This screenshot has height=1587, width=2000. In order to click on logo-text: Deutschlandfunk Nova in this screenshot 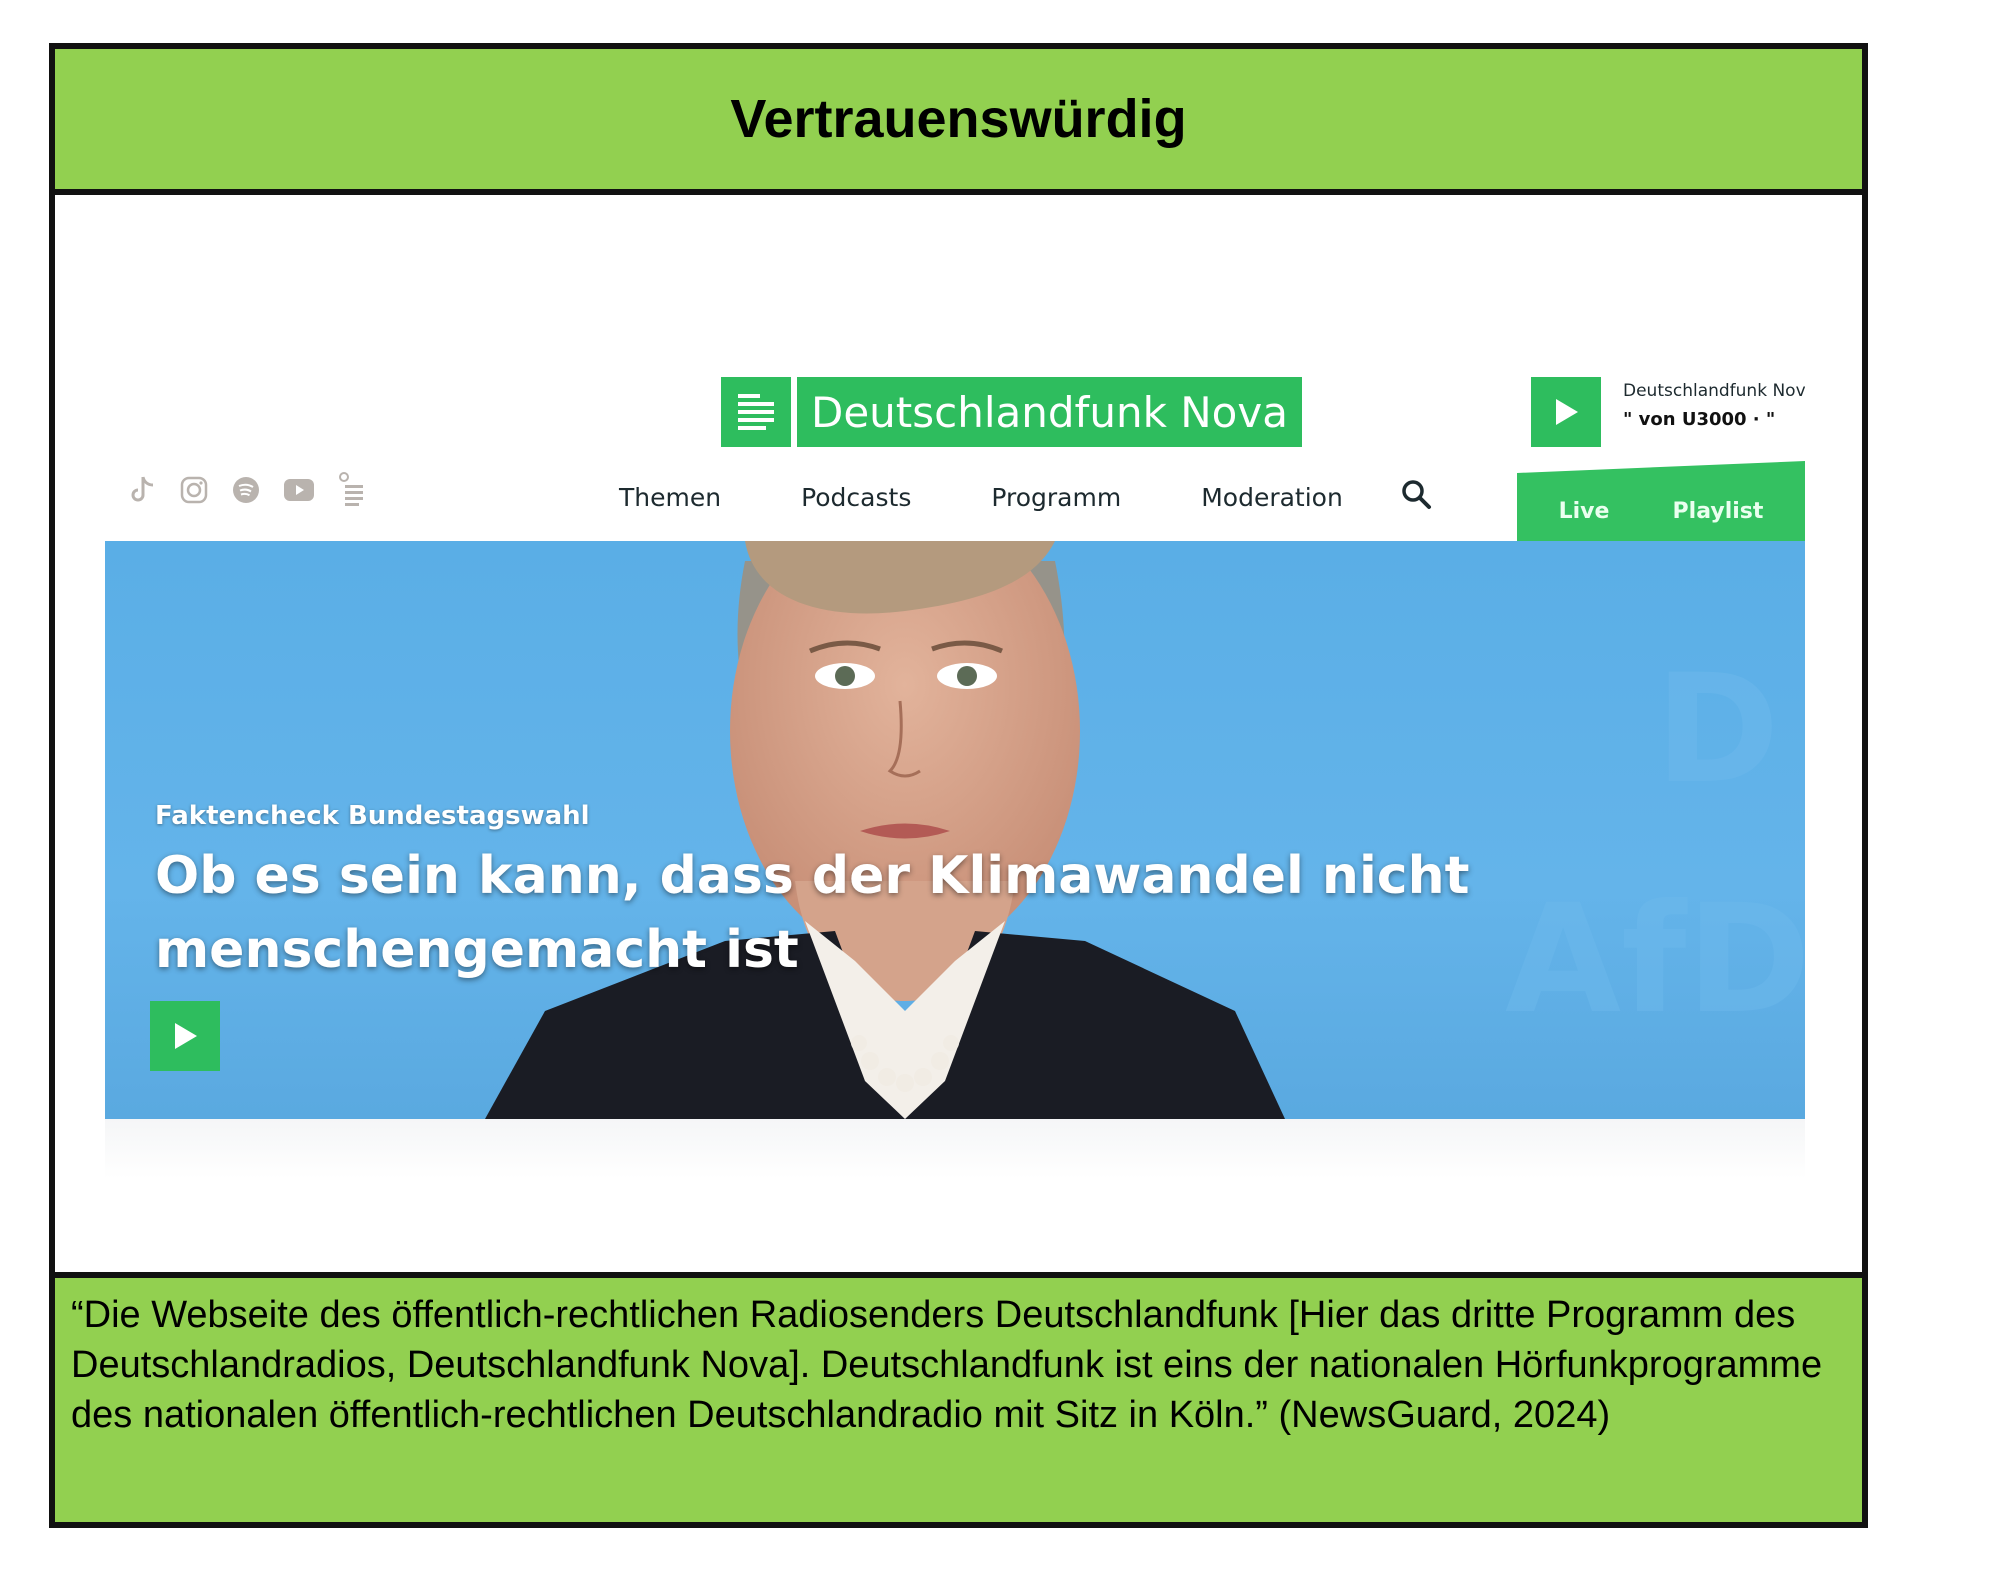, I will do `click(1049, 412)`.